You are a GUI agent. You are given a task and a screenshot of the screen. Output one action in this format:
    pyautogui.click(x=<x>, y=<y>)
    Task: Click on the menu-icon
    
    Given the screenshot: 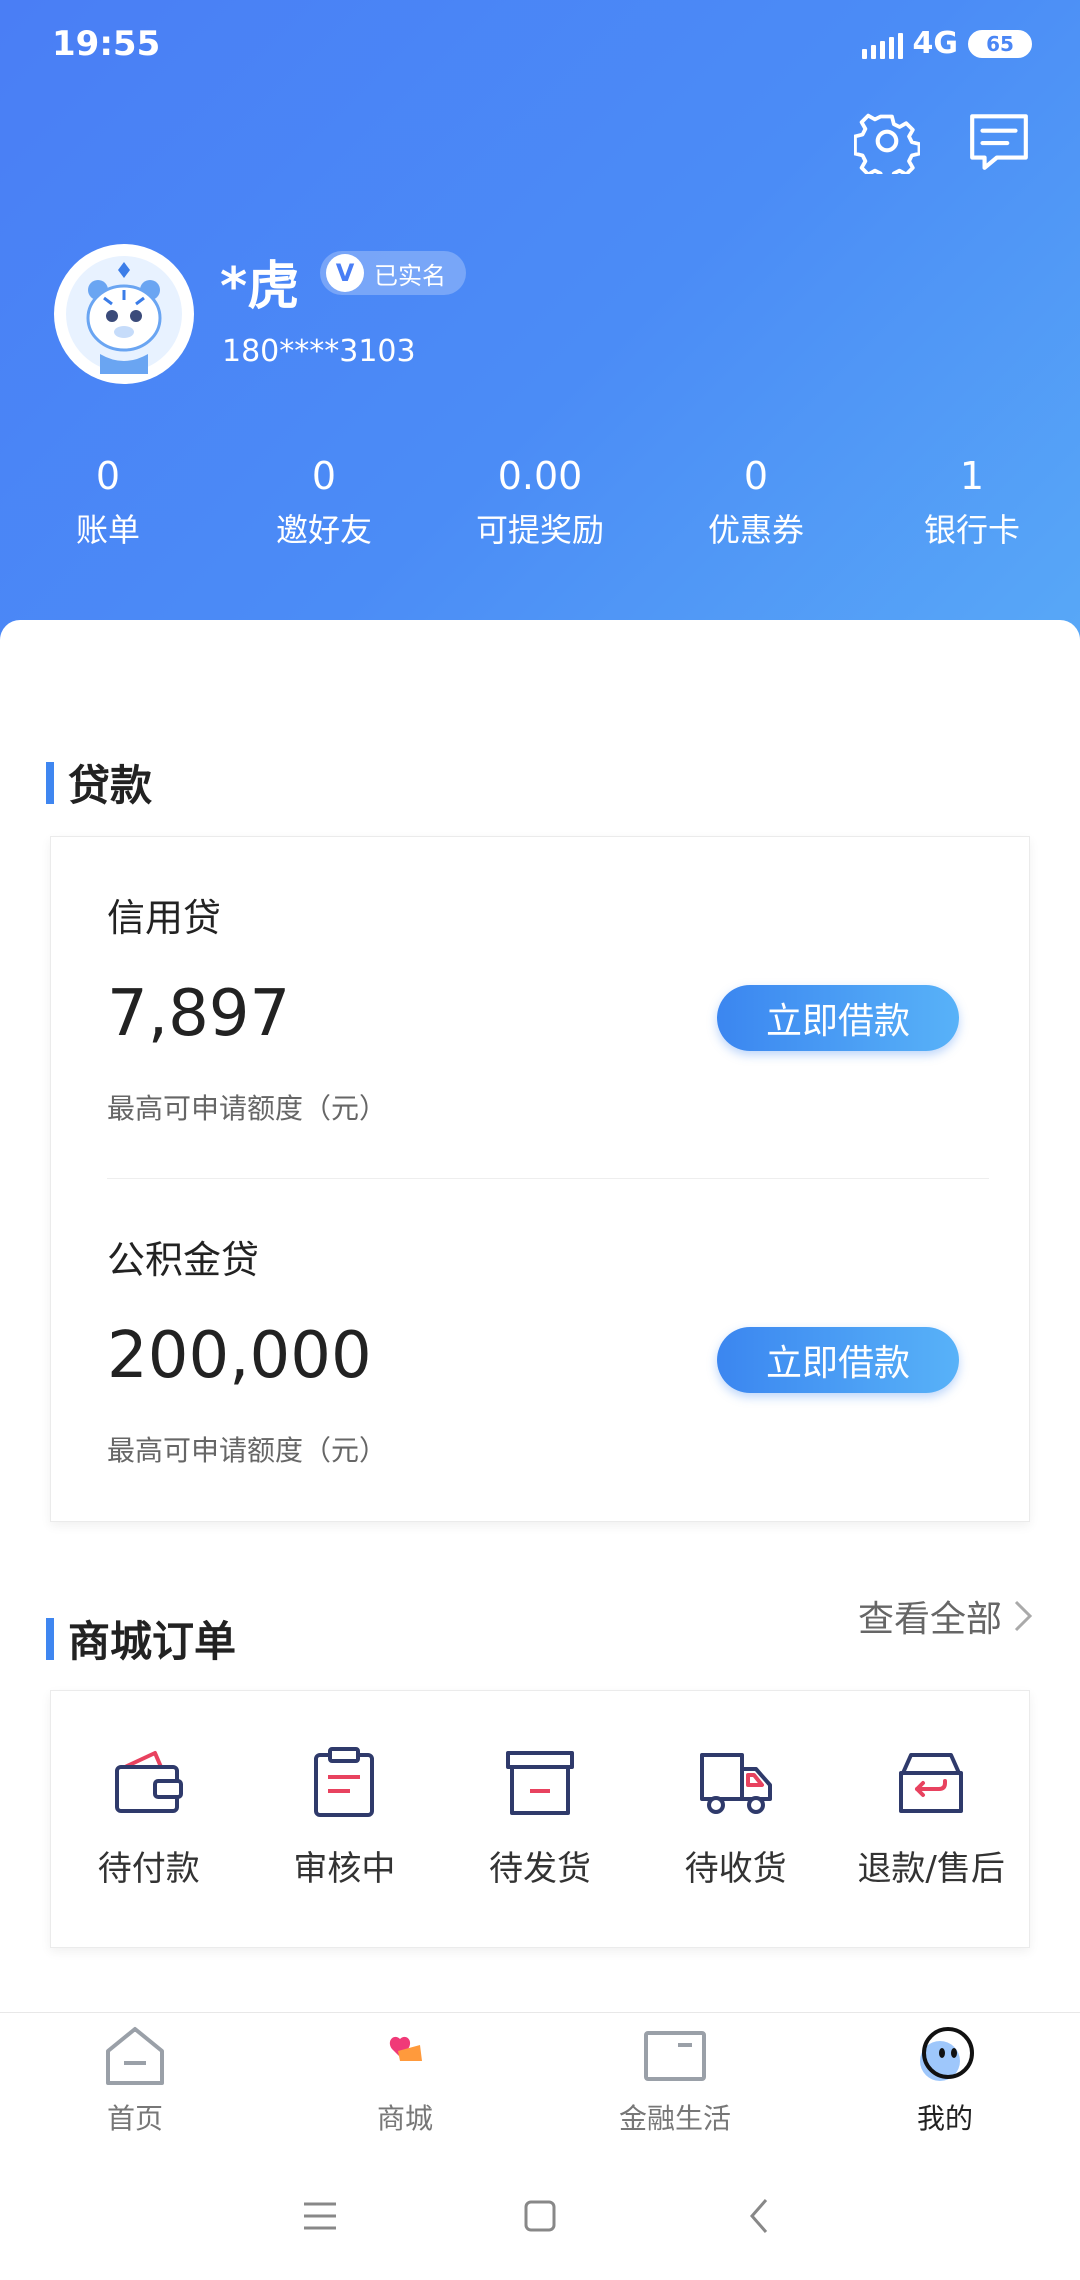 What is the action you would take?
    pyautogui.click(x=320, y=2216)
    